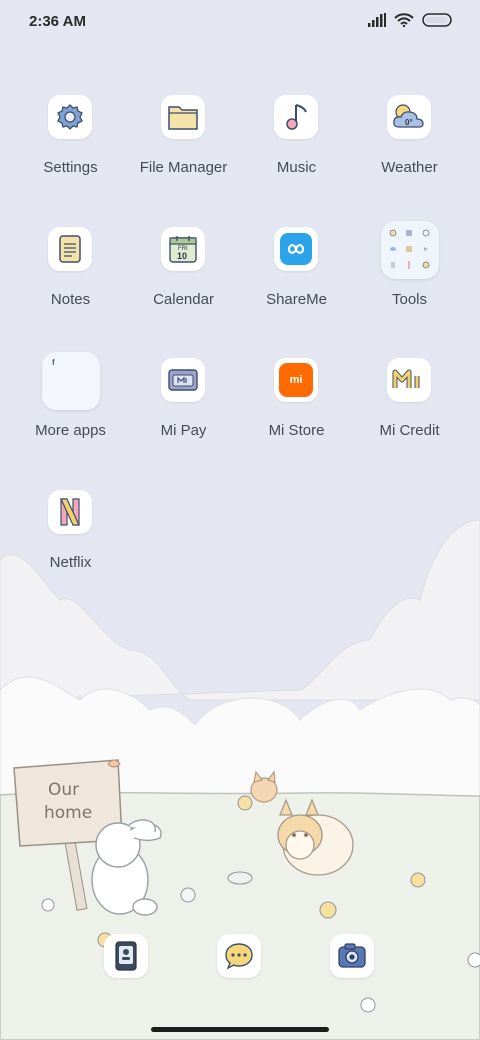 The image size is (480, 1040). I want to click on message-bubble-icon, so click(239, 956).